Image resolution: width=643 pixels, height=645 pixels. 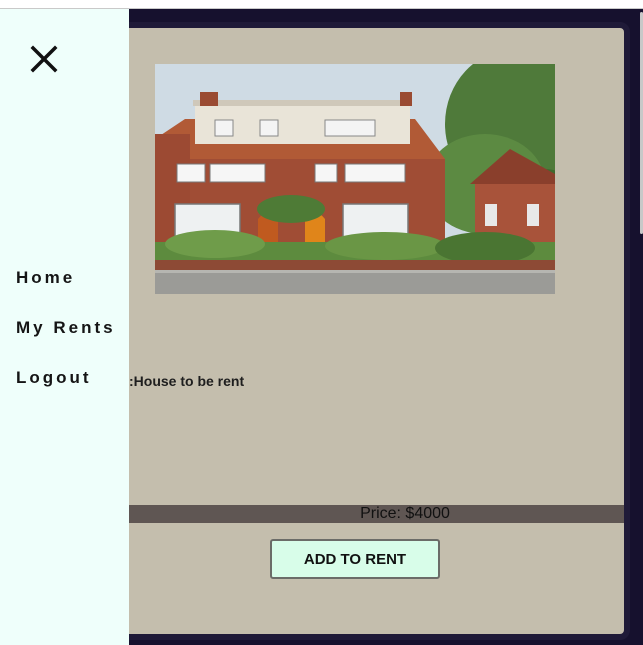 I want to click on sidebar-item-logout: Logout, so click(x=54, y=378).